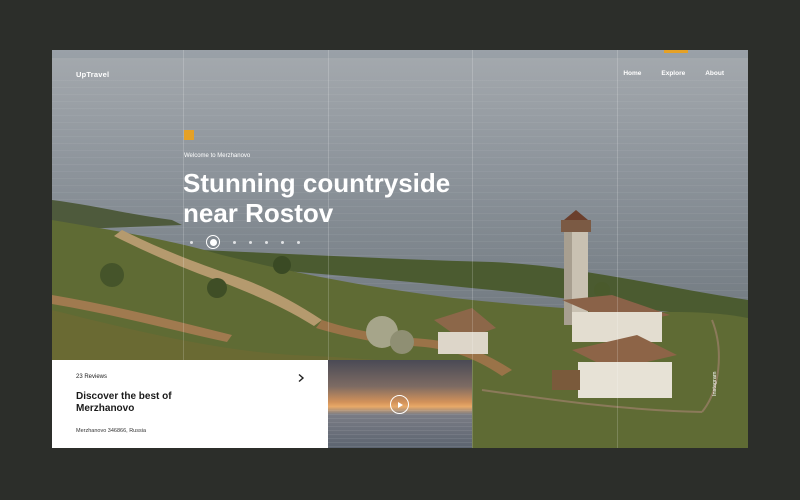 Image resolution: width=800 pixels, height=500 pixels. What do you see at coordinates (400, 429) in the screenshot?
I see `video-water-texture` at bounding box center [400, 429].